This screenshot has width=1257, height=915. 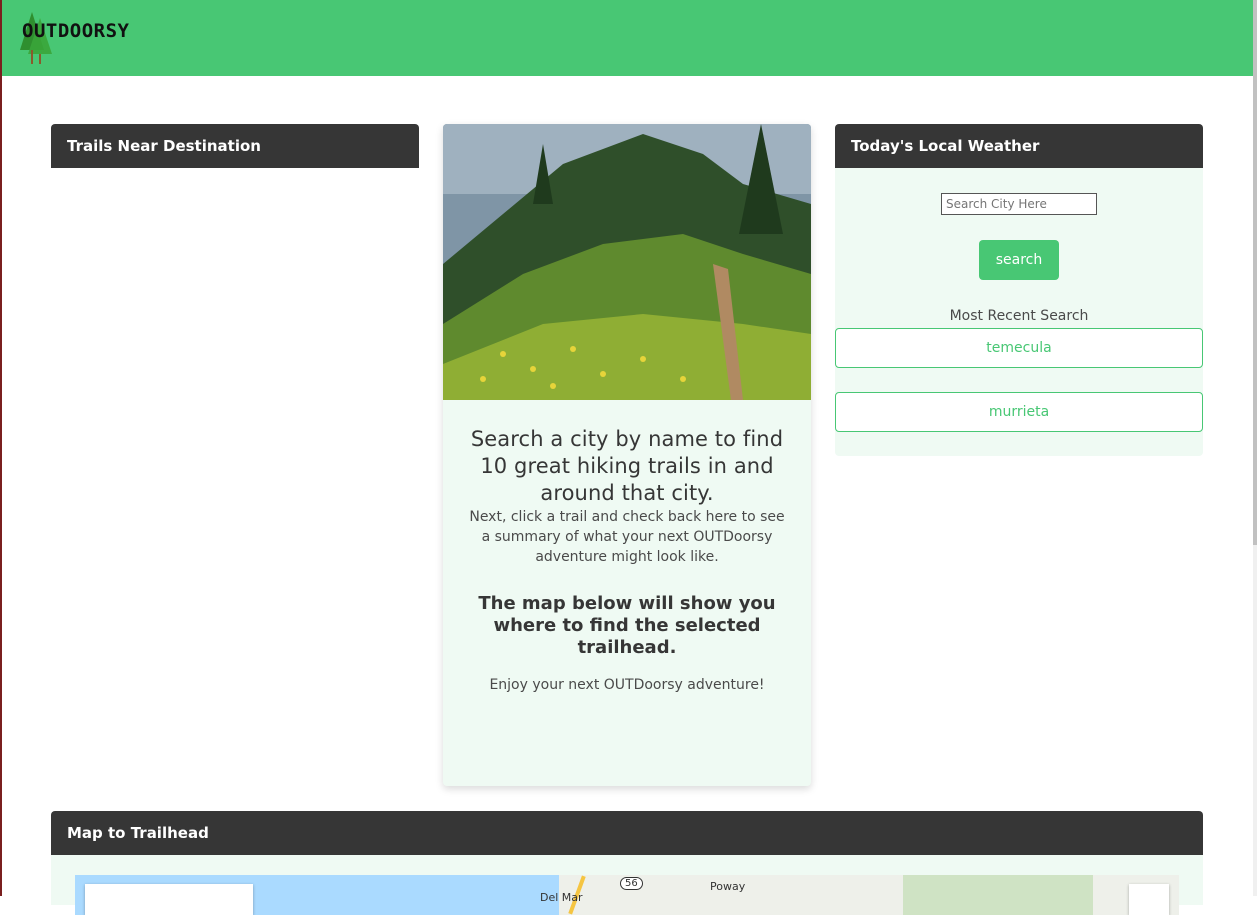 I want to click on map-body: Del Mar 56 Poway, so click(x=627, y=885).